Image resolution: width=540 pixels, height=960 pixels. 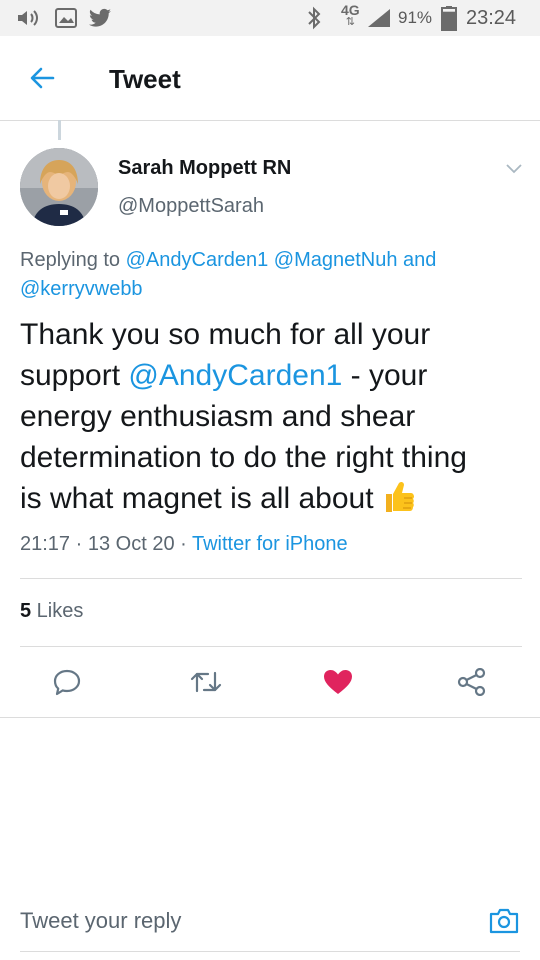 What do you see at coordinates (270, 78) in the screenshot?
I see `header: Tweet` at bounding box center [270, 78].